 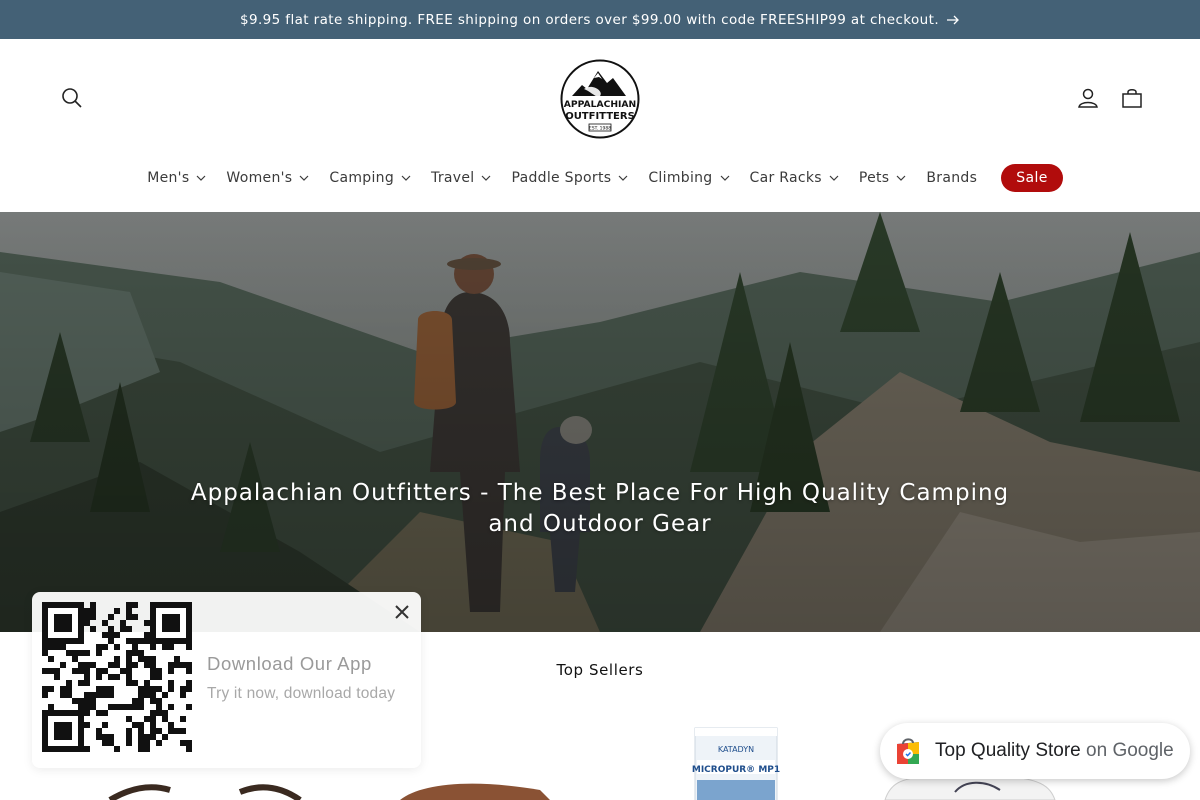 I want to click on nav-item-label: Brands, so click(x=952, y=178).